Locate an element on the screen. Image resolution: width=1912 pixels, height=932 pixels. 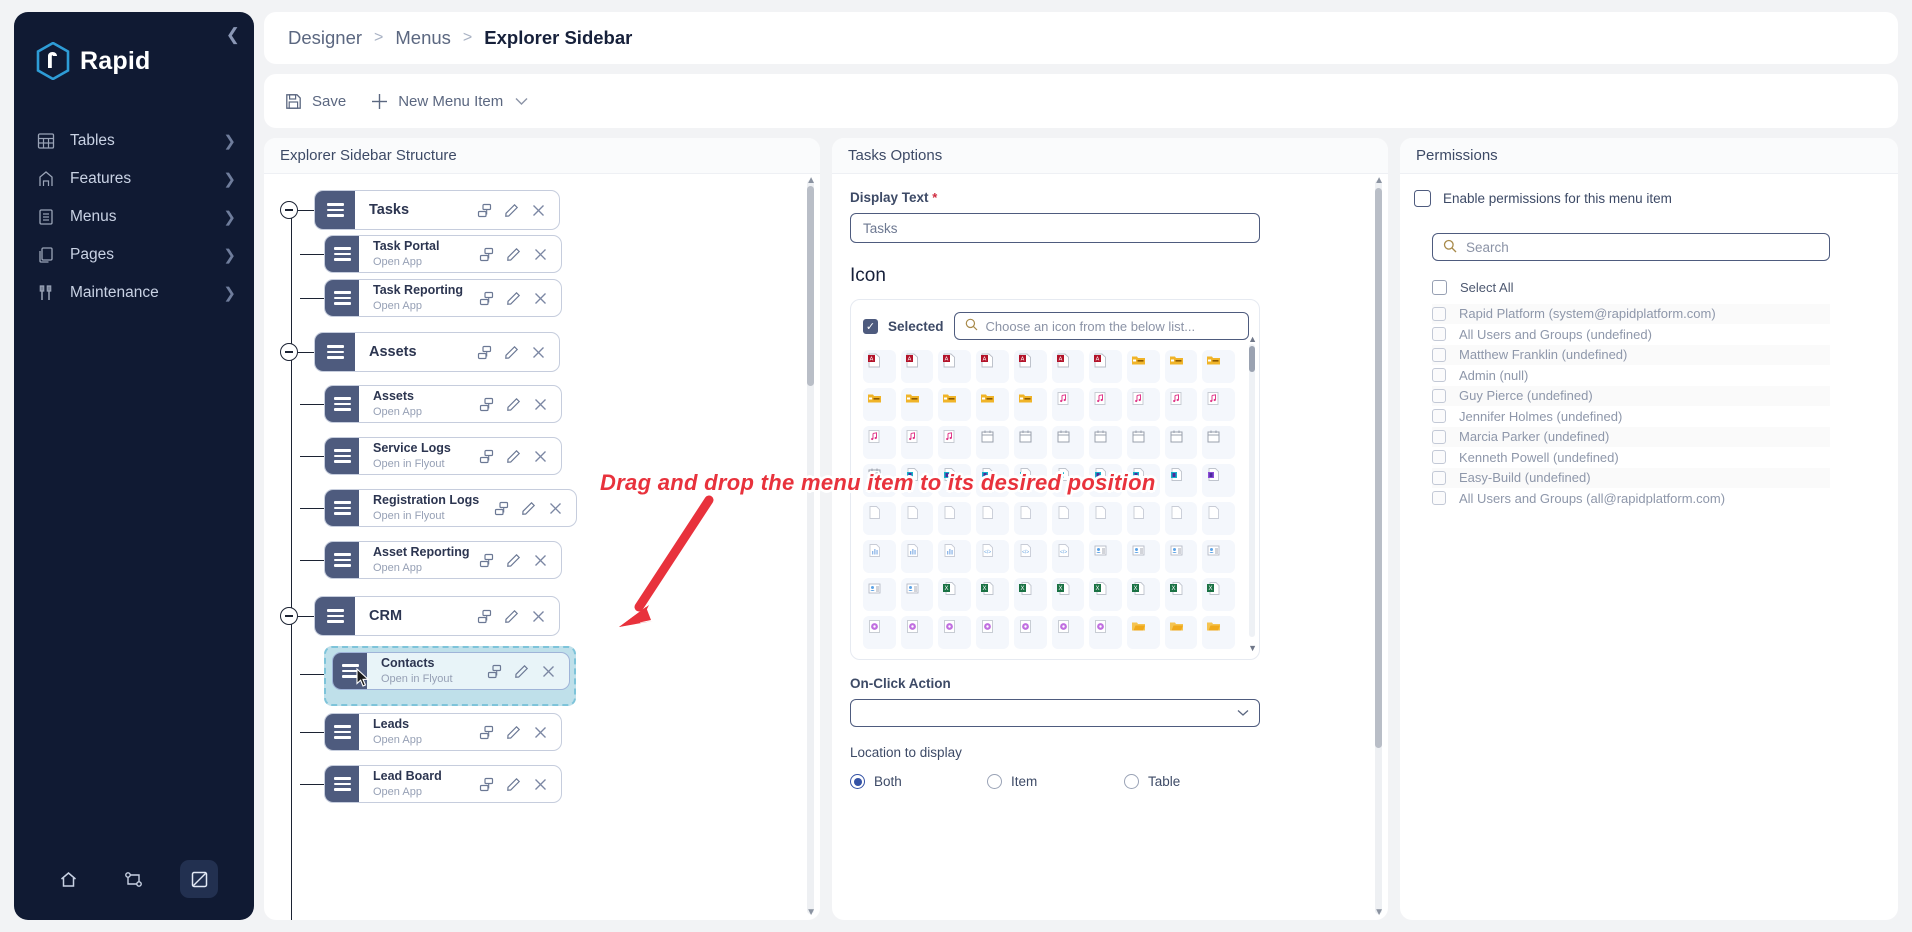
radio-table-icon is located at coordinates (1131, 781).